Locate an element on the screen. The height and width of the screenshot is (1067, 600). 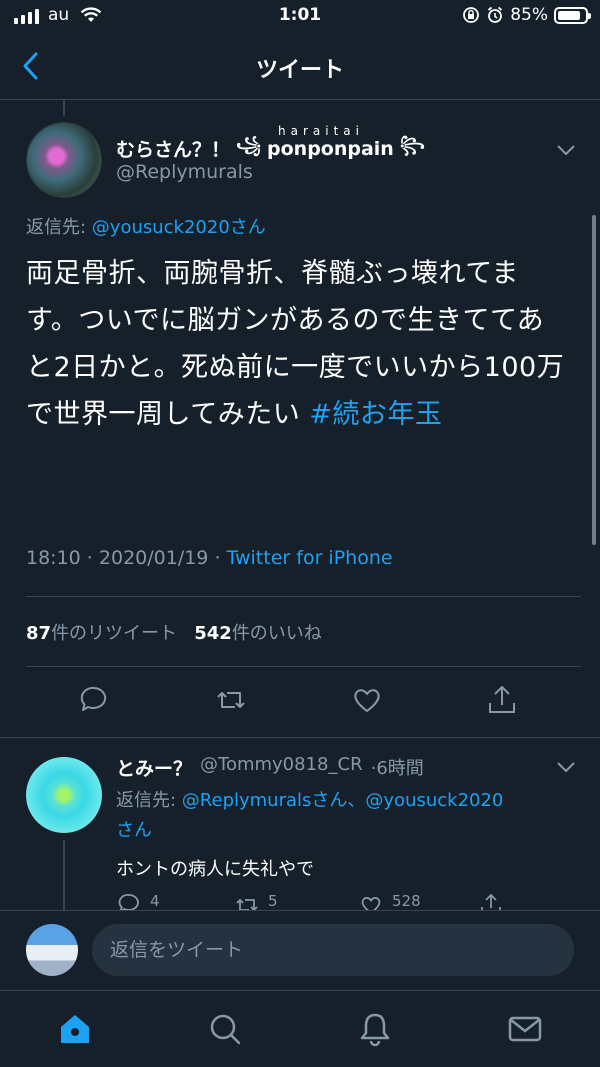
hashtag-link: #続お年玉 is located at coordinates (375, 414).